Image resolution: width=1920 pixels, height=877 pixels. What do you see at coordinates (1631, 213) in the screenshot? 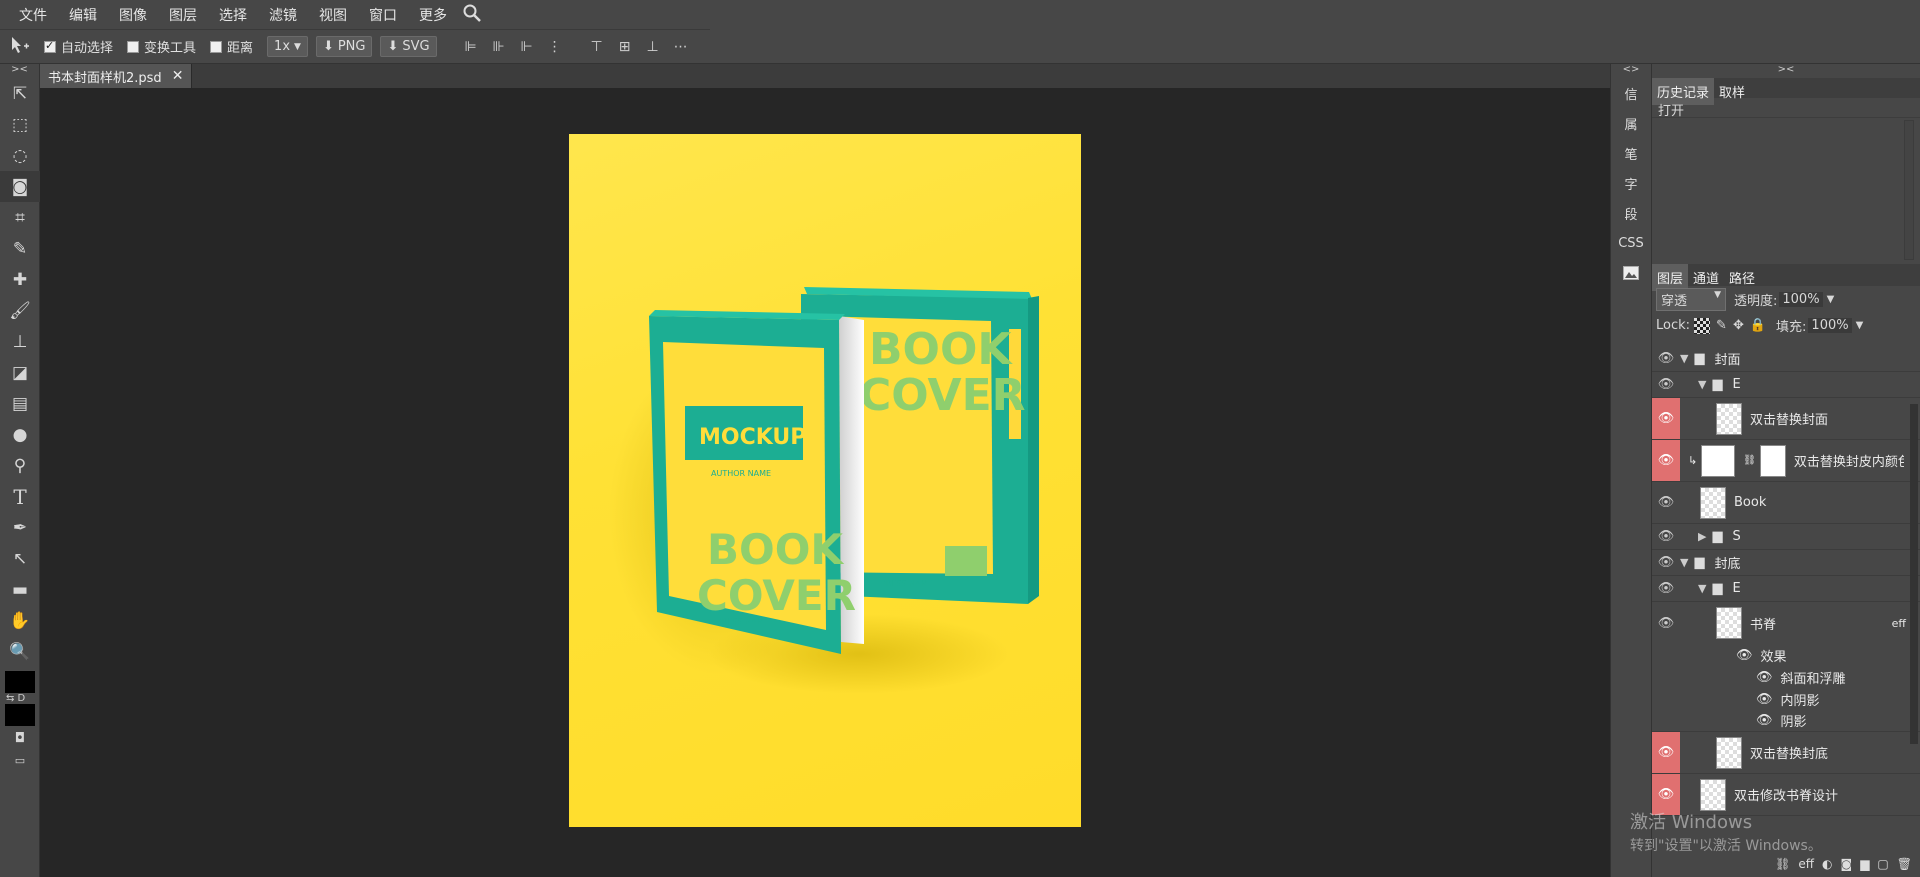
I see `side-tab-paragraph: 段` at bounding box center [1631, 213].